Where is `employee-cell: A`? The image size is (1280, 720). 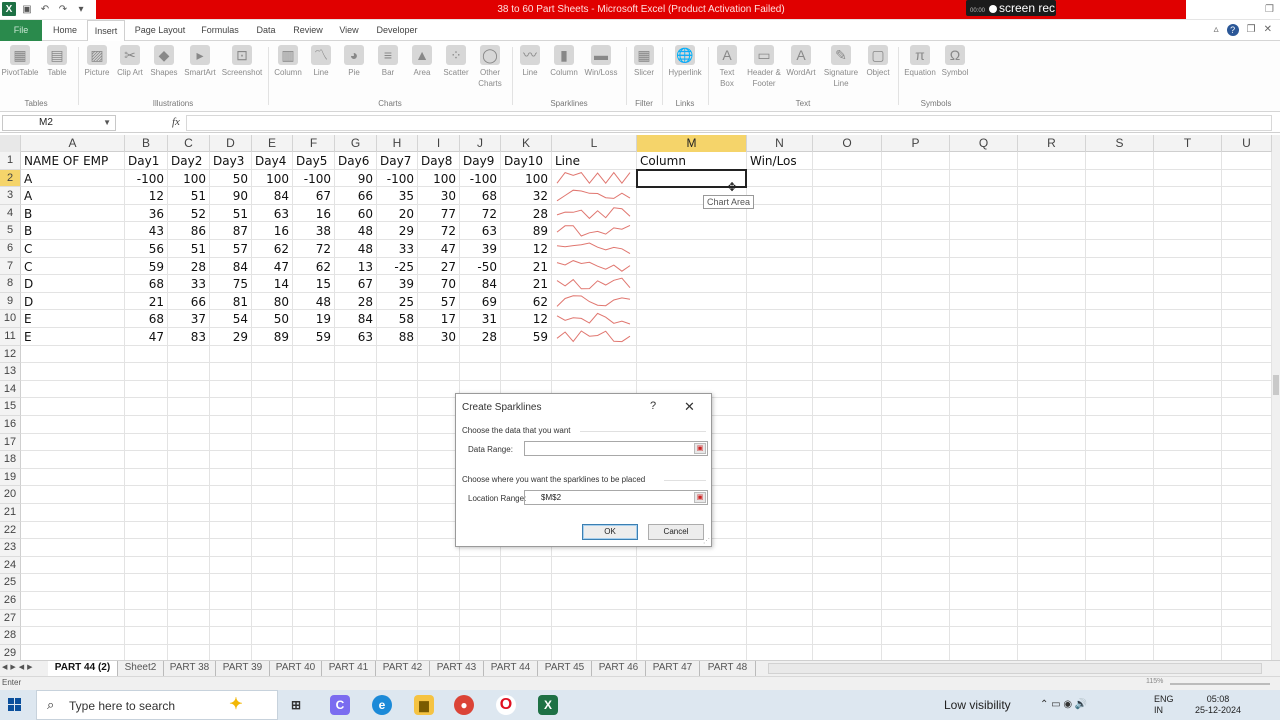 employee-cell: A is located at coordinates (73, 178).